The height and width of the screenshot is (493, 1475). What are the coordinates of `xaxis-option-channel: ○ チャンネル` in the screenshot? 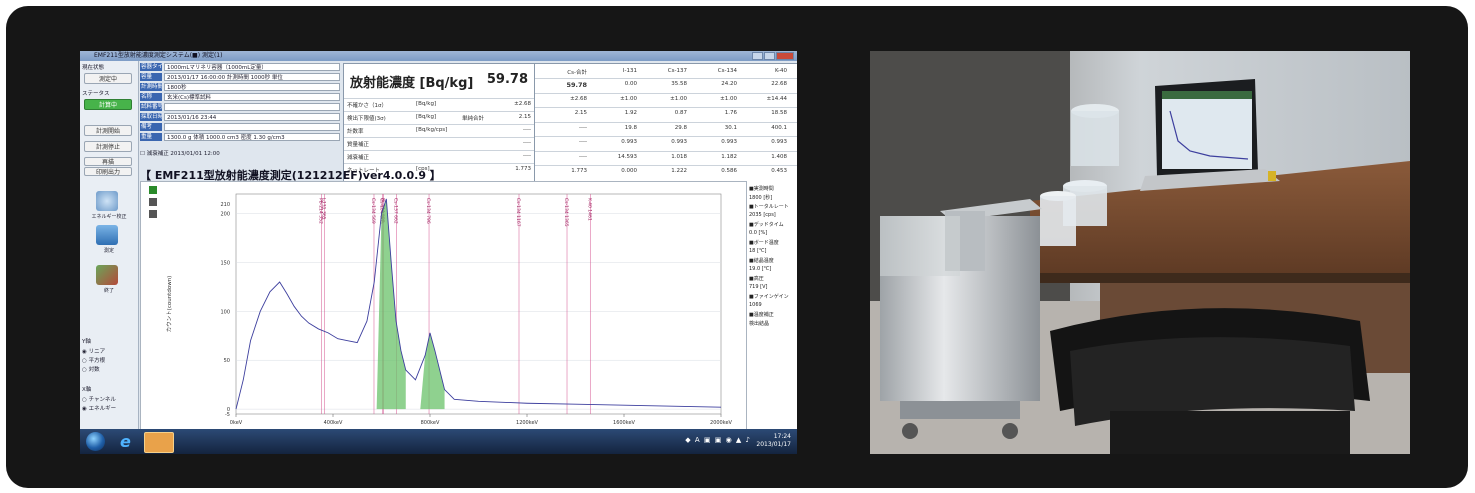 It's located at (99, 399).